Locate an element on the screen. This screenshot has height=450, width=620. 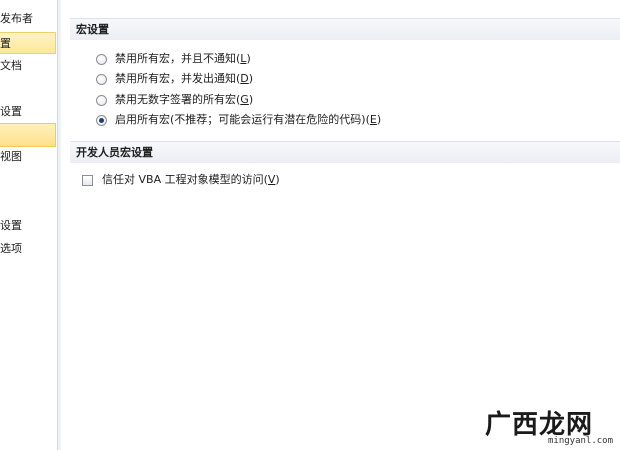
option-label: 信任对 VBA 工程对象模型的访问(V) is located at coordinates (191, 179).